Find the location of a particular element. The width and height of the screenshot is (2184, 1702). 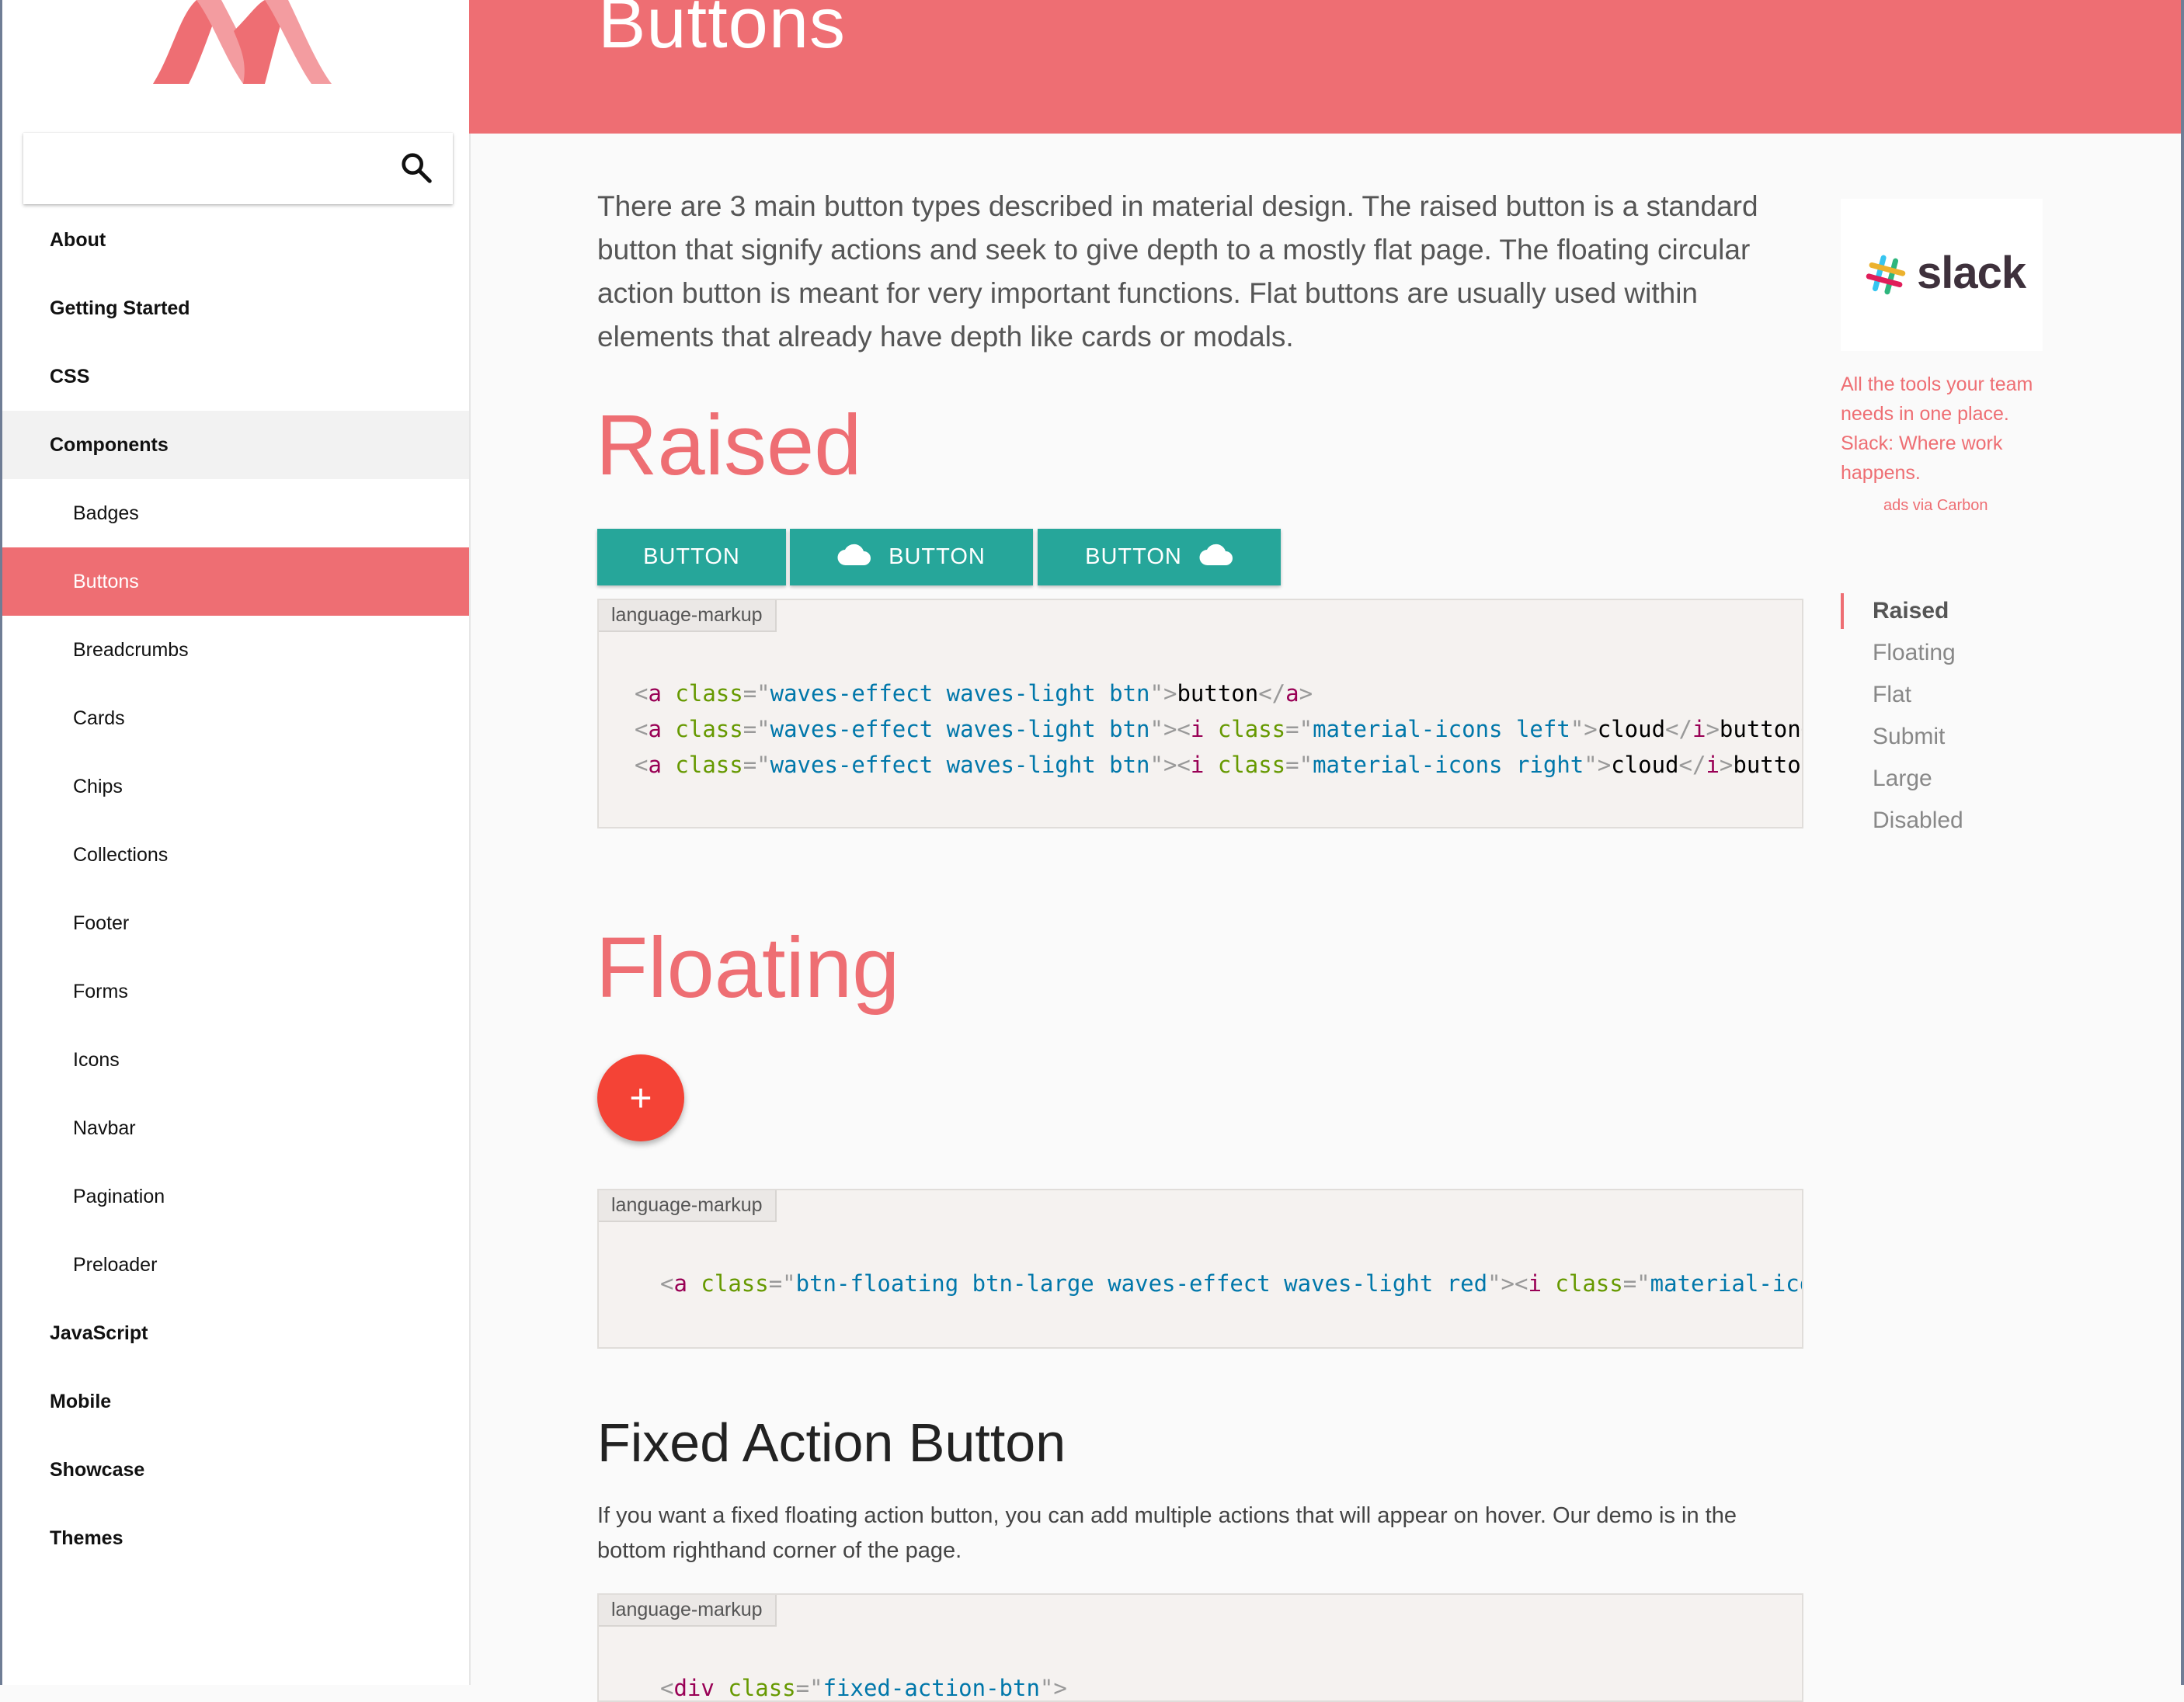

nav-item-icons: Icons is located at coordinates (236, 1060).